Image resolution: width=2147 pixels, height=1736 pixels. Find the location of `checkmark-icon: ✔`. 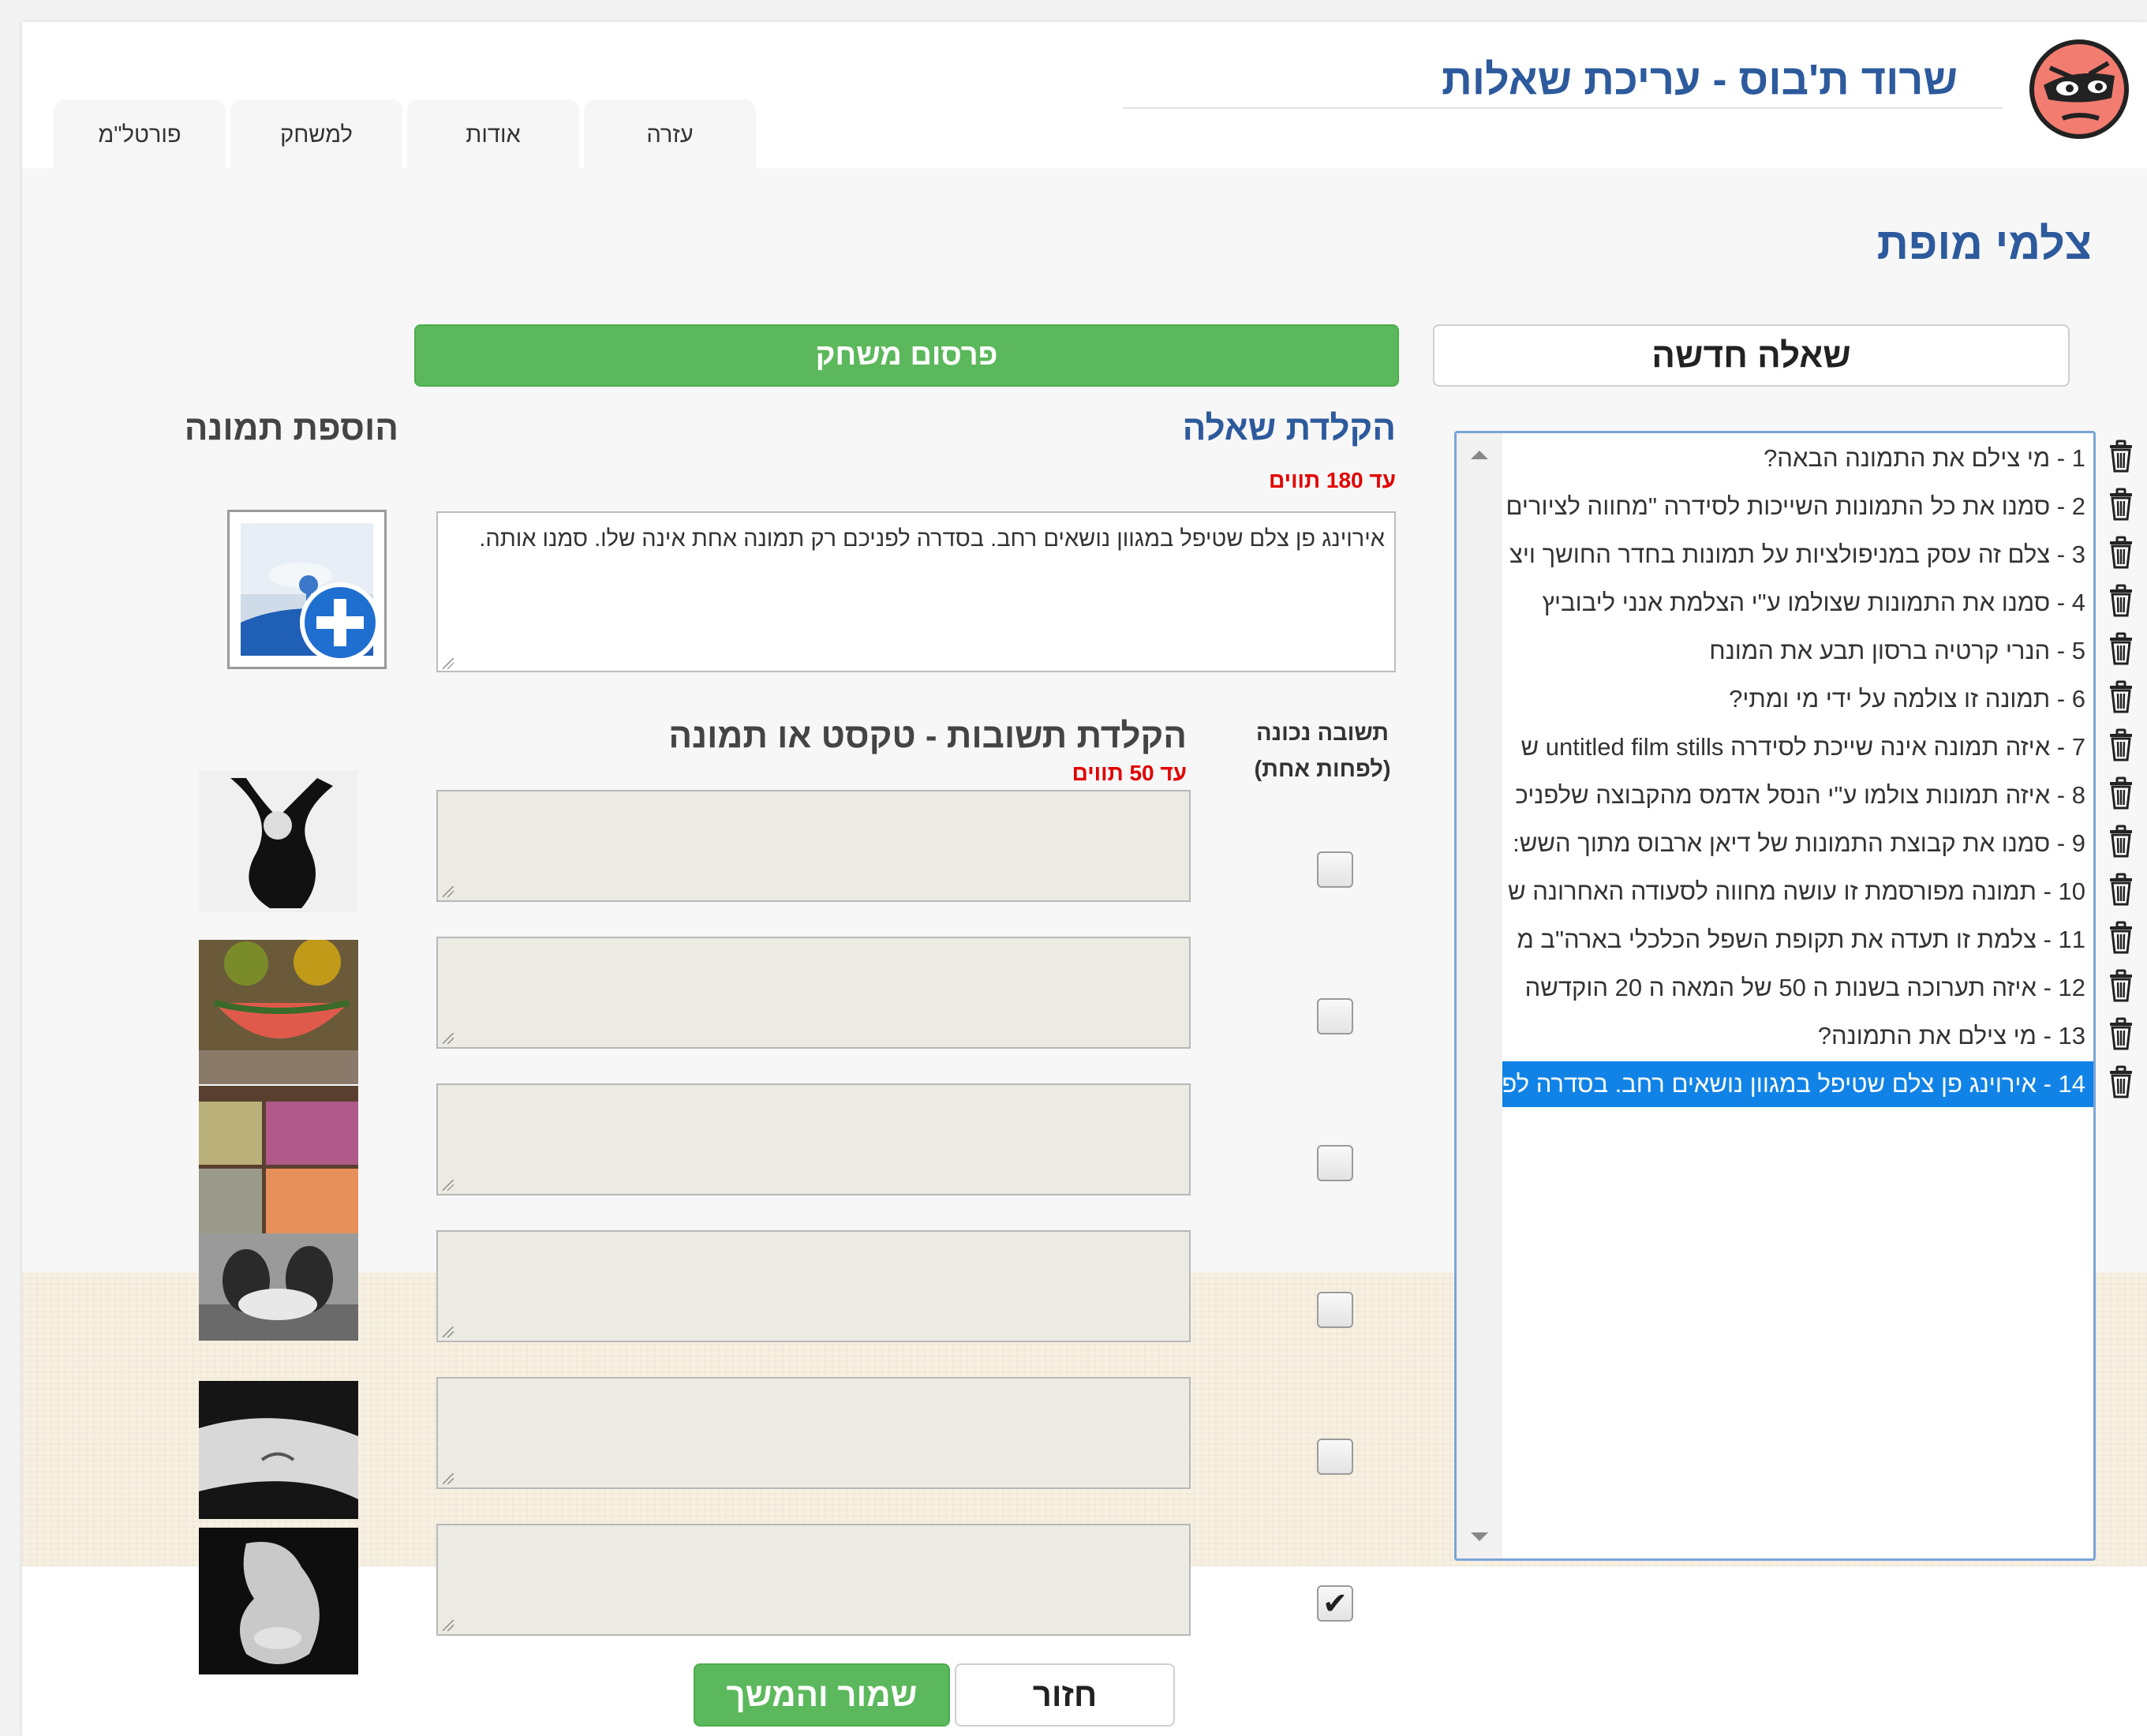

checkmark-icon: ✔ is located at coordinates (1335, 1604).